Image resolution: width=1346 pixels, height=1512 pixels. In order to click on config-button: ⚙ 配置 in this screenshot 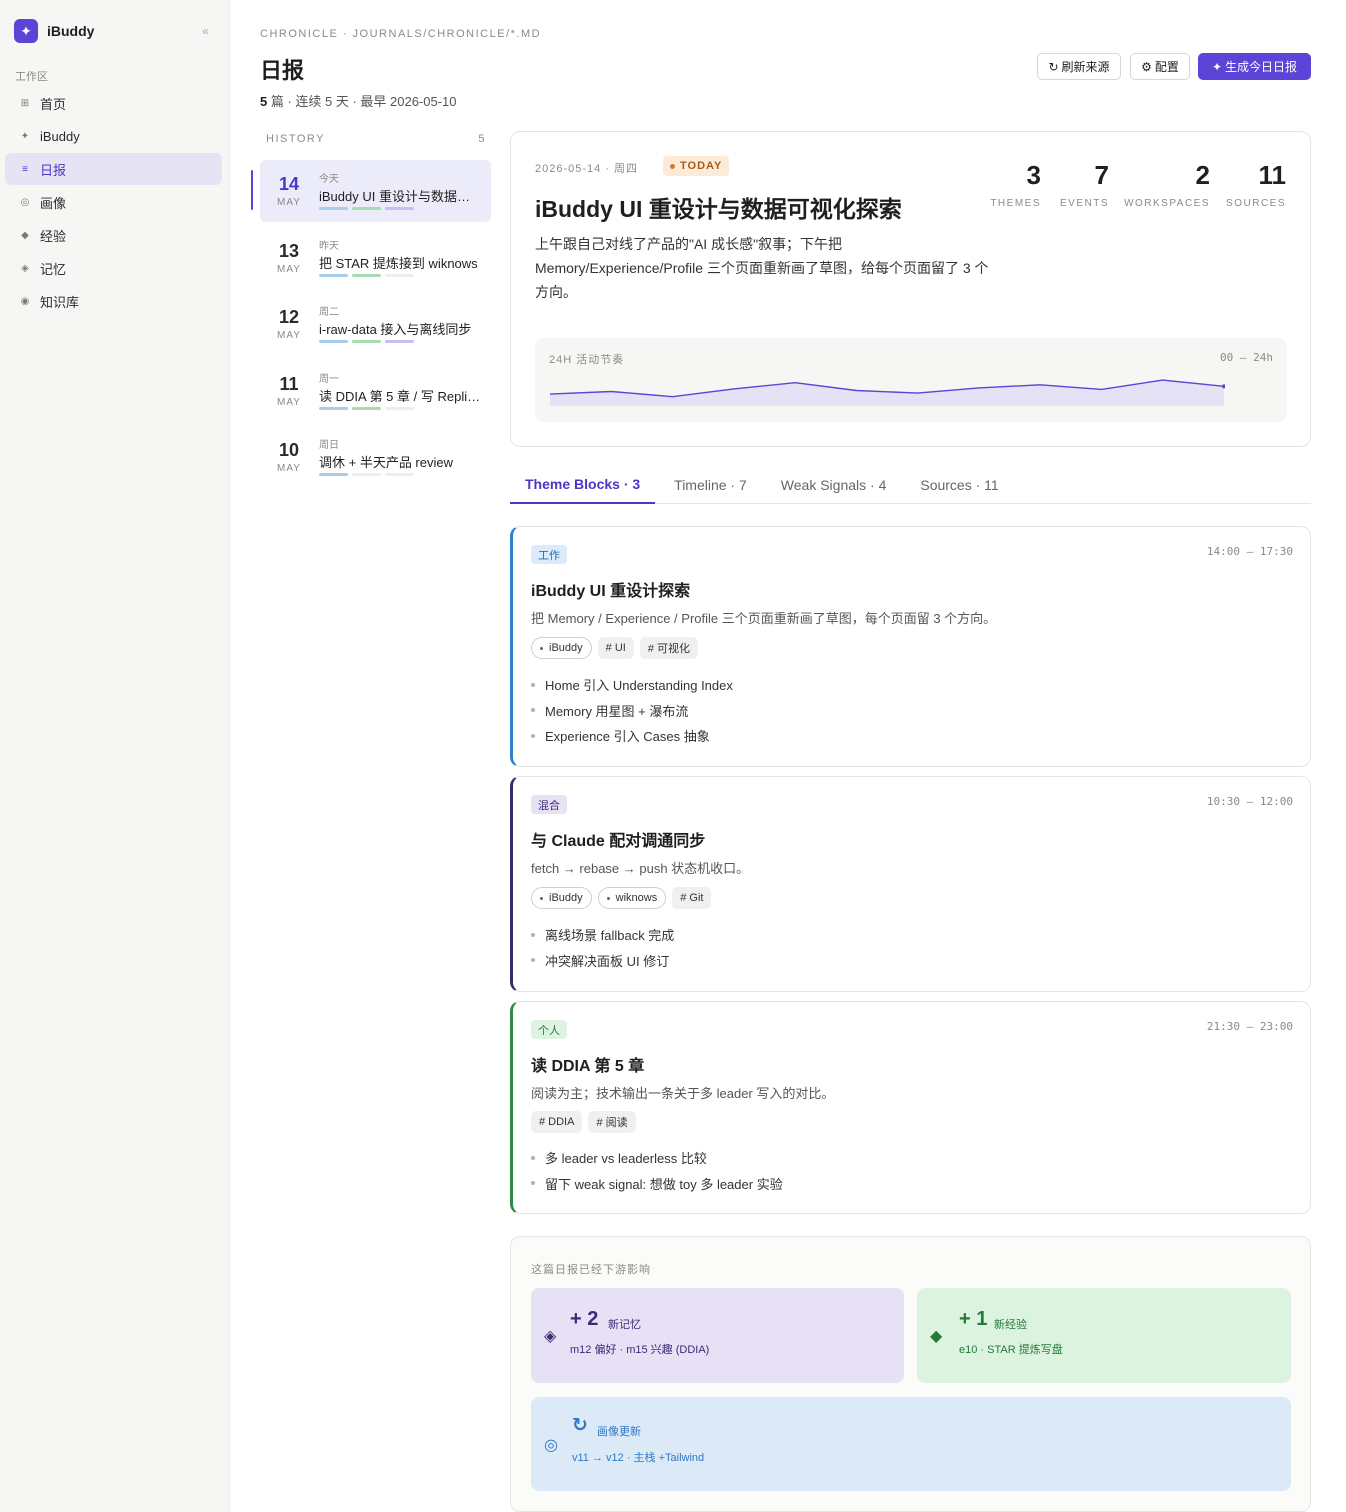, I will do `click(1160, 66)`.